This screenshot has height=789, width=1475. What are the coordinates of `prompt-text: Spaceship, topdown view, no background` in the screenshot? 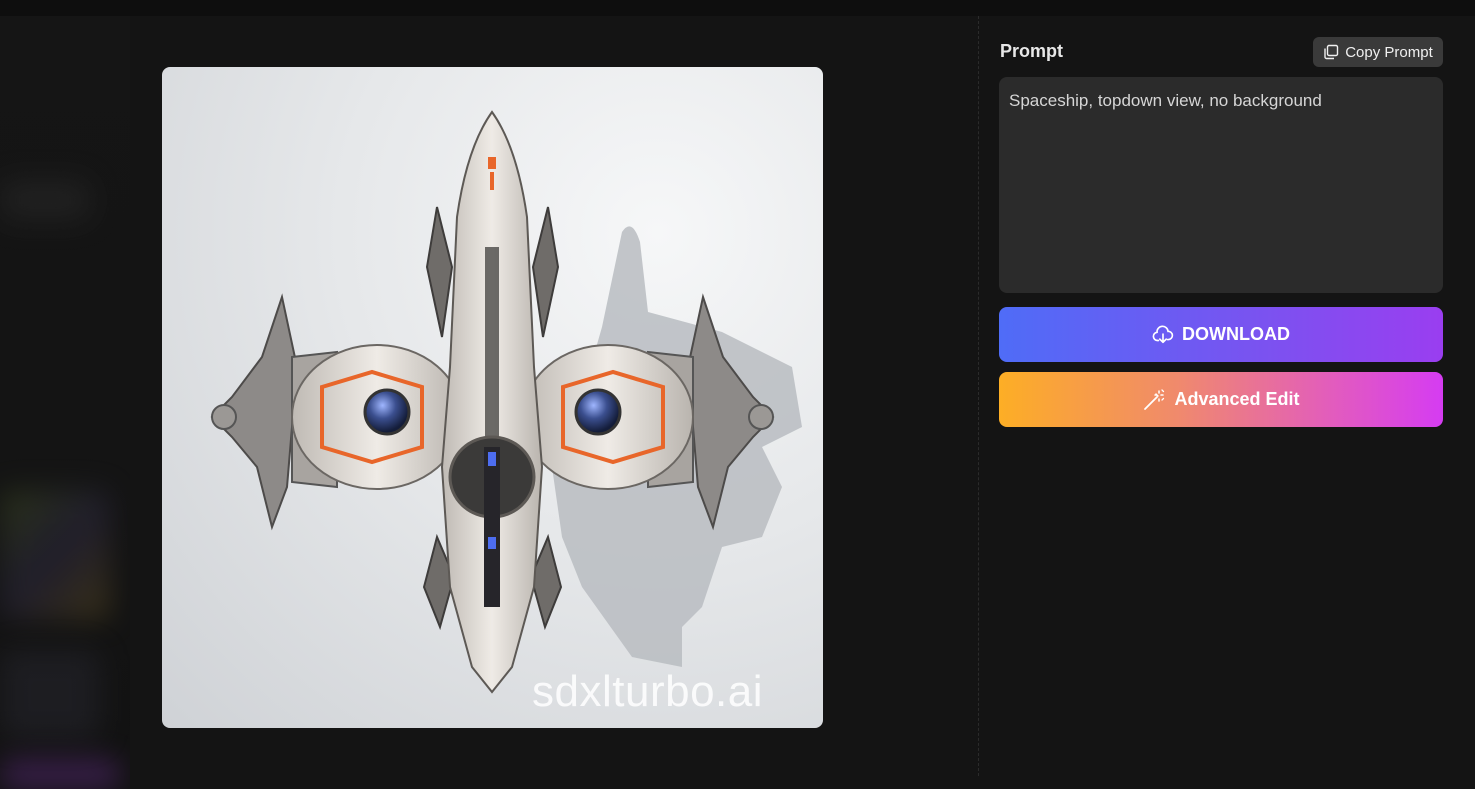 It's located at (1165, 100).